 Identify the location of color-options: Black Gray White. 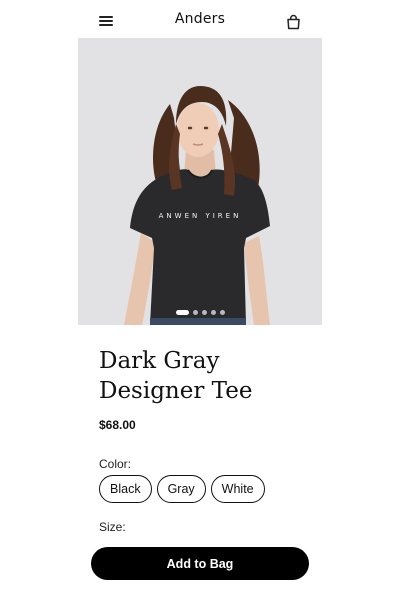
(182, 489).